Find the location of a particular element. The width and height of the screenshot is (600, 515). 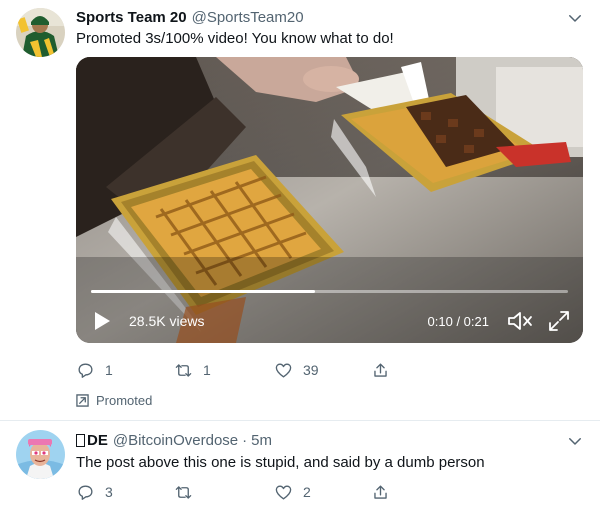

tweet-actions: 1 1 39 is located at coordinates (241, 370).